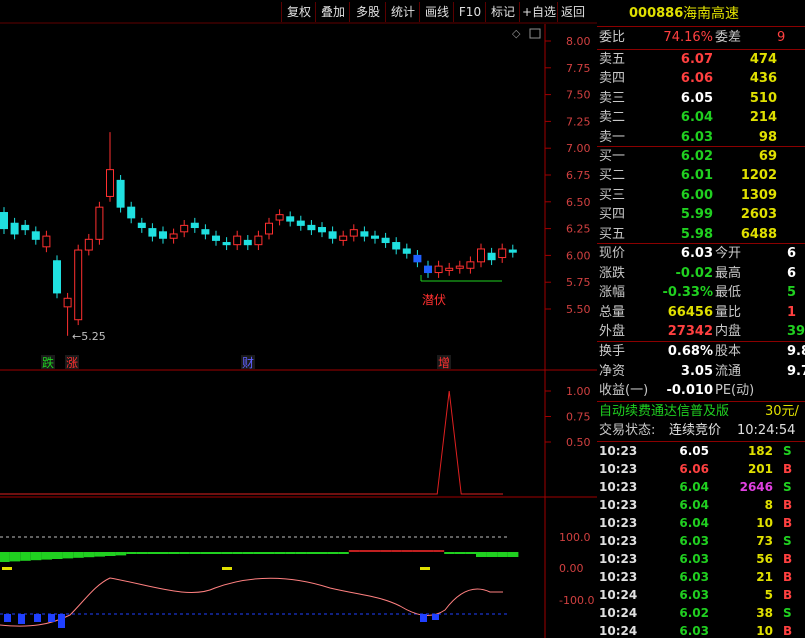 This screenshot has height=638, width=805. Describe the element at coordinates (367, 12) in the screenshot. I see `toolbar-button-2: 多股` at that location.